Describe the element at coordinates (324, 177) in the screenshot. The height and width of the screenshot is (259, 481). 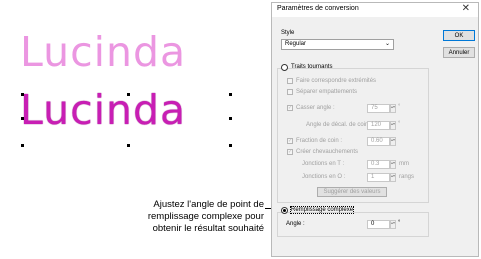
I see `join-o-label: Jonctions en O :` at that location.